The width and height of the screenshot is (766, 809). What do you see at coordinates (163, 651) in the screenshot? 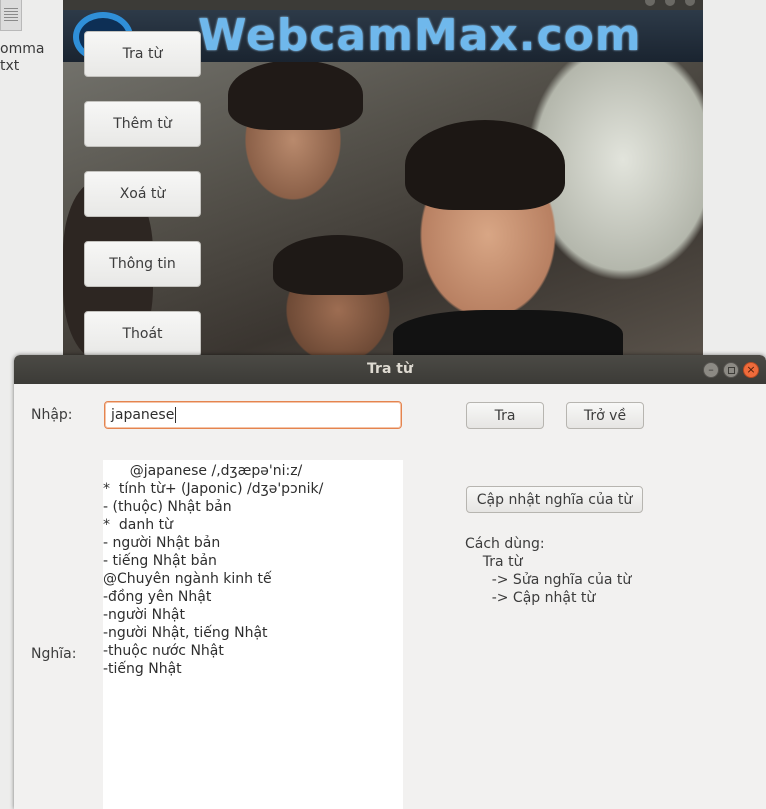
I see `meaning-line: -thuộc nước Nhật` at bounding box center [163, 651].